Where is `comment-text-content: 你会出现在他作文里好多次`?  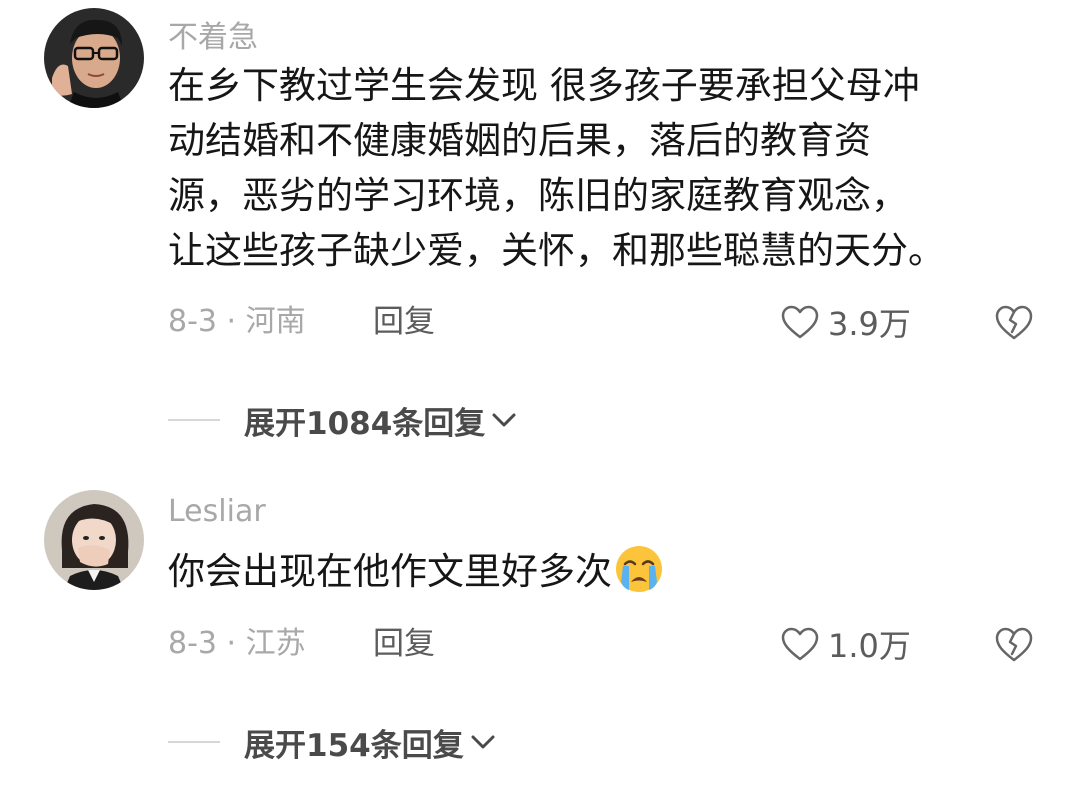 comment-text-content: 你会出现在他作文里好多次 is located at coordinates (390, 571).